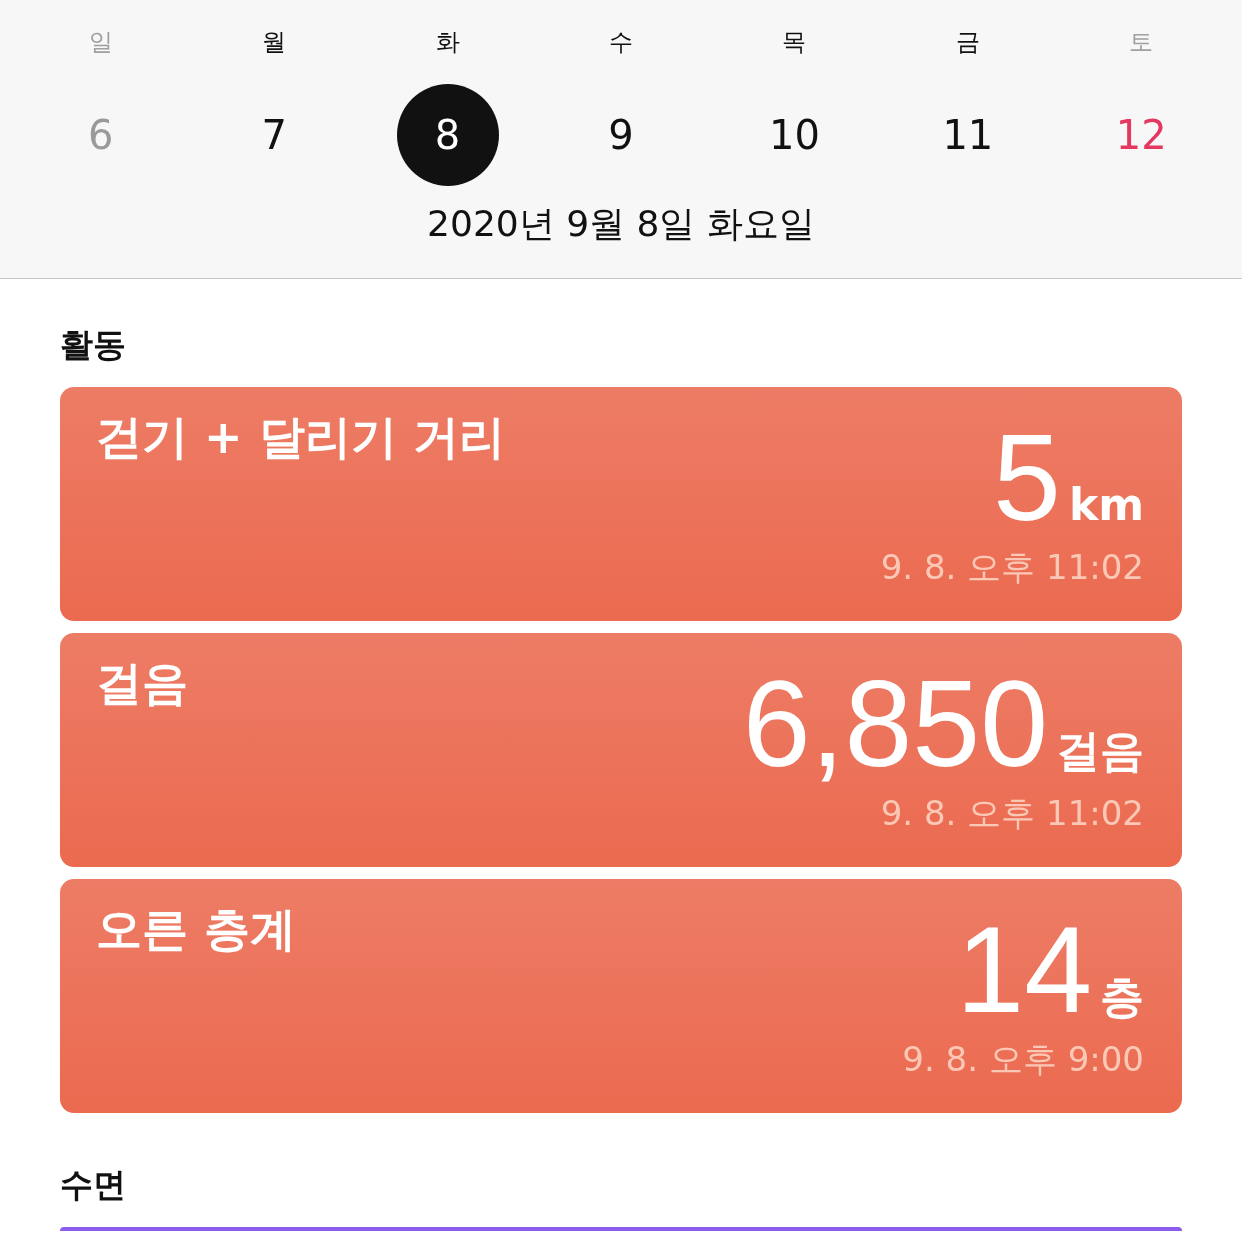  What do you see at coordinates (93, 1185) in the screenshot?
I see `section-title: 수면` at bounding box center [93, 1185].